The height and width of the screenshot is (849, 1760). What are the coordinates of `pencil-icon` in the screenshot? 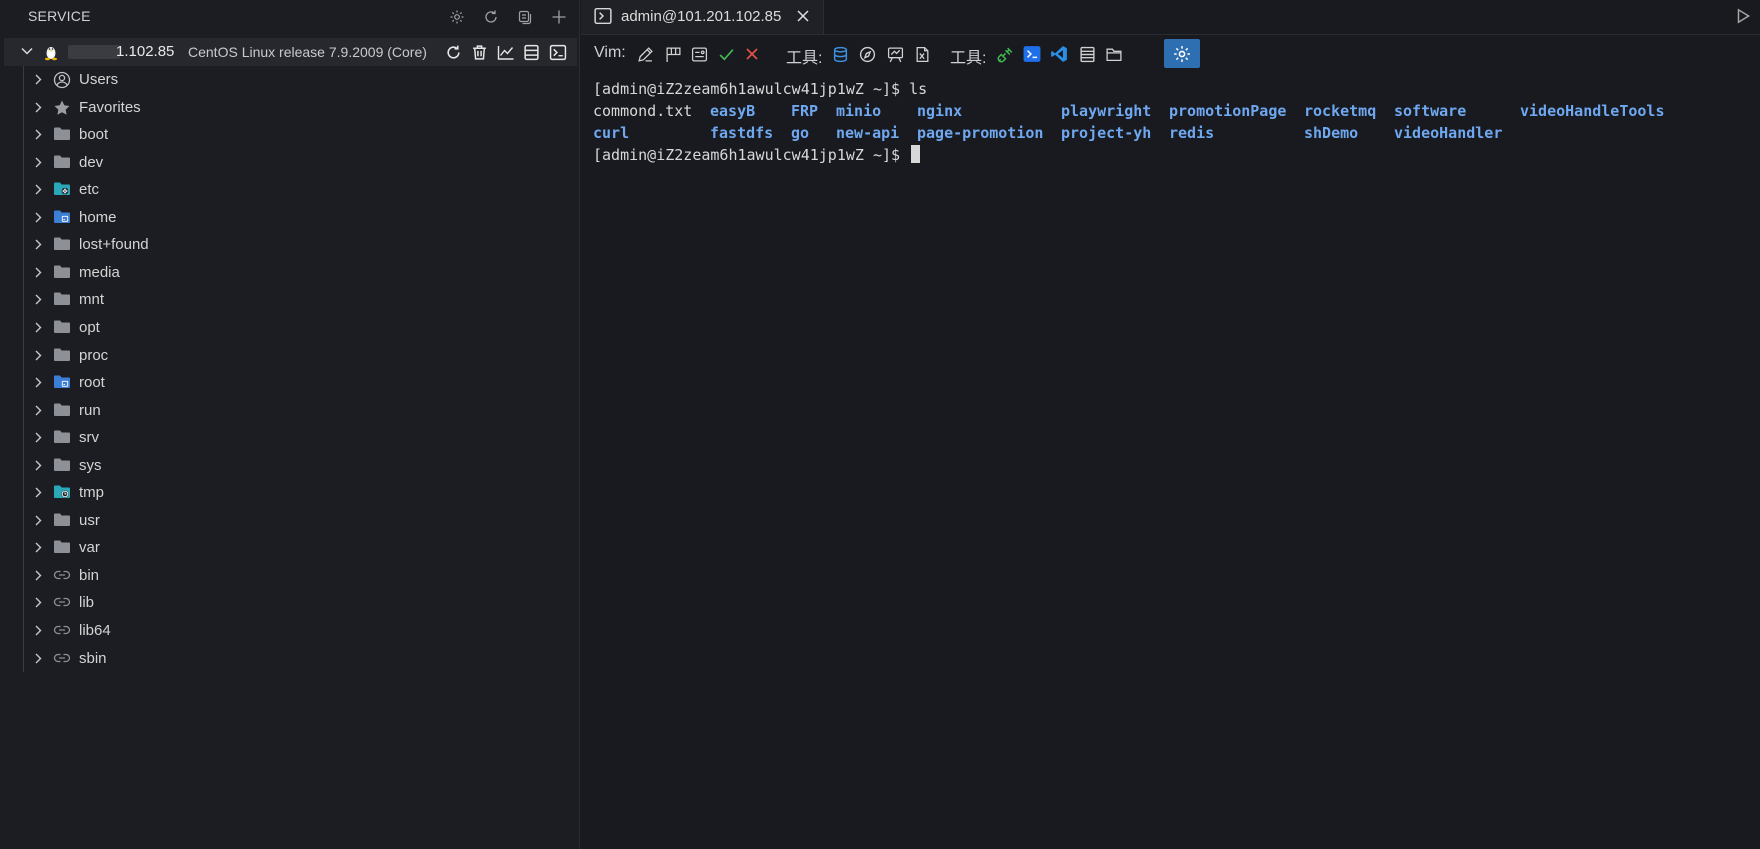 It's located at (645, 54).